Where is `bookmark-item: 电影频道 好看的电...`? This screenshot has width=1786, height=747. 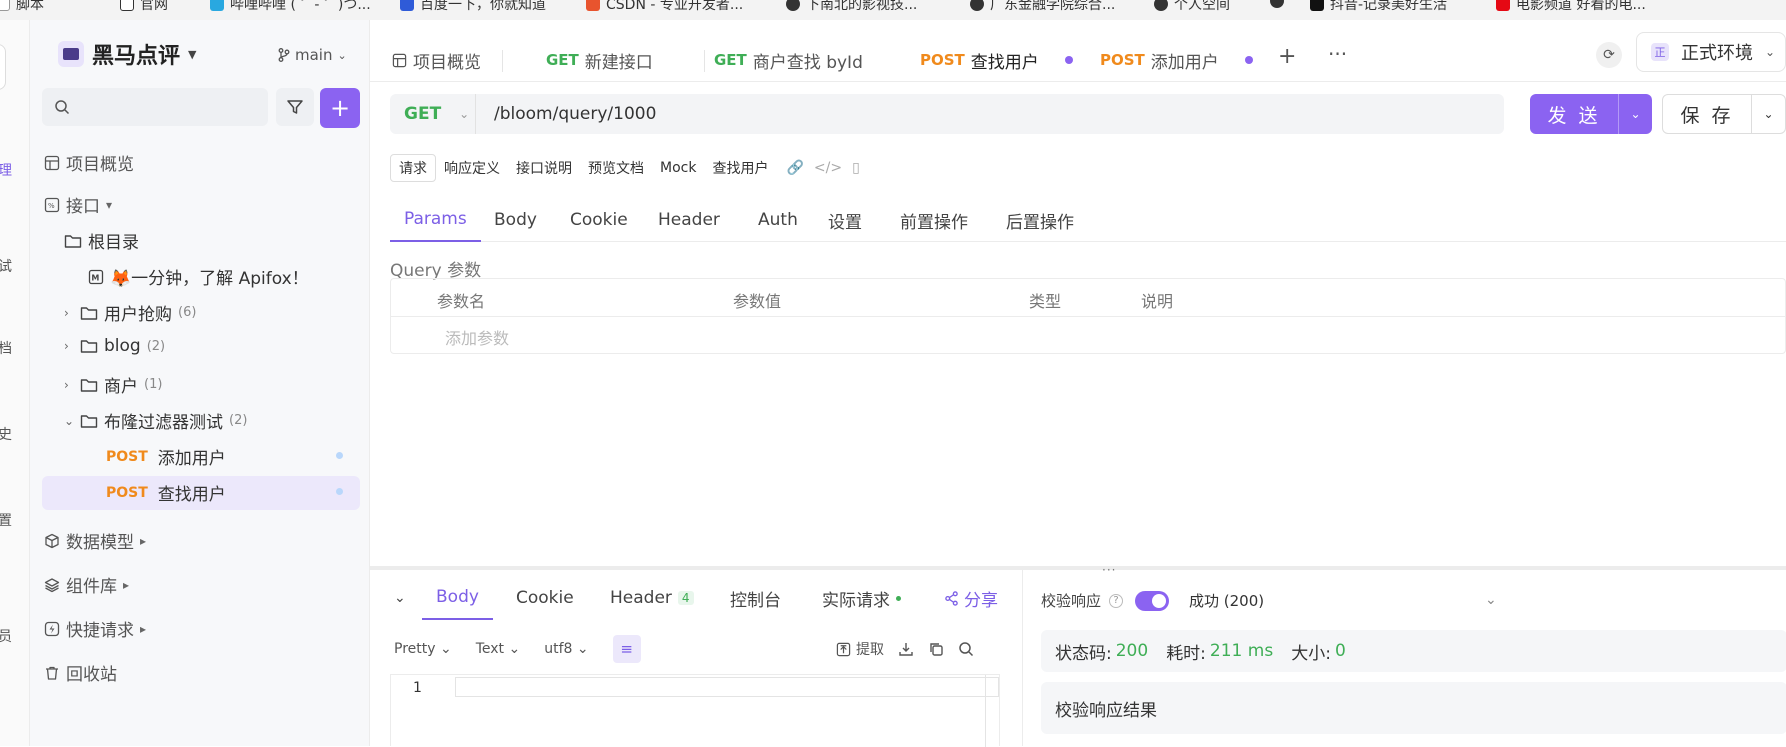
bookmark-item: 电影频道 好看的电... is located at coordinates (1571, 7).